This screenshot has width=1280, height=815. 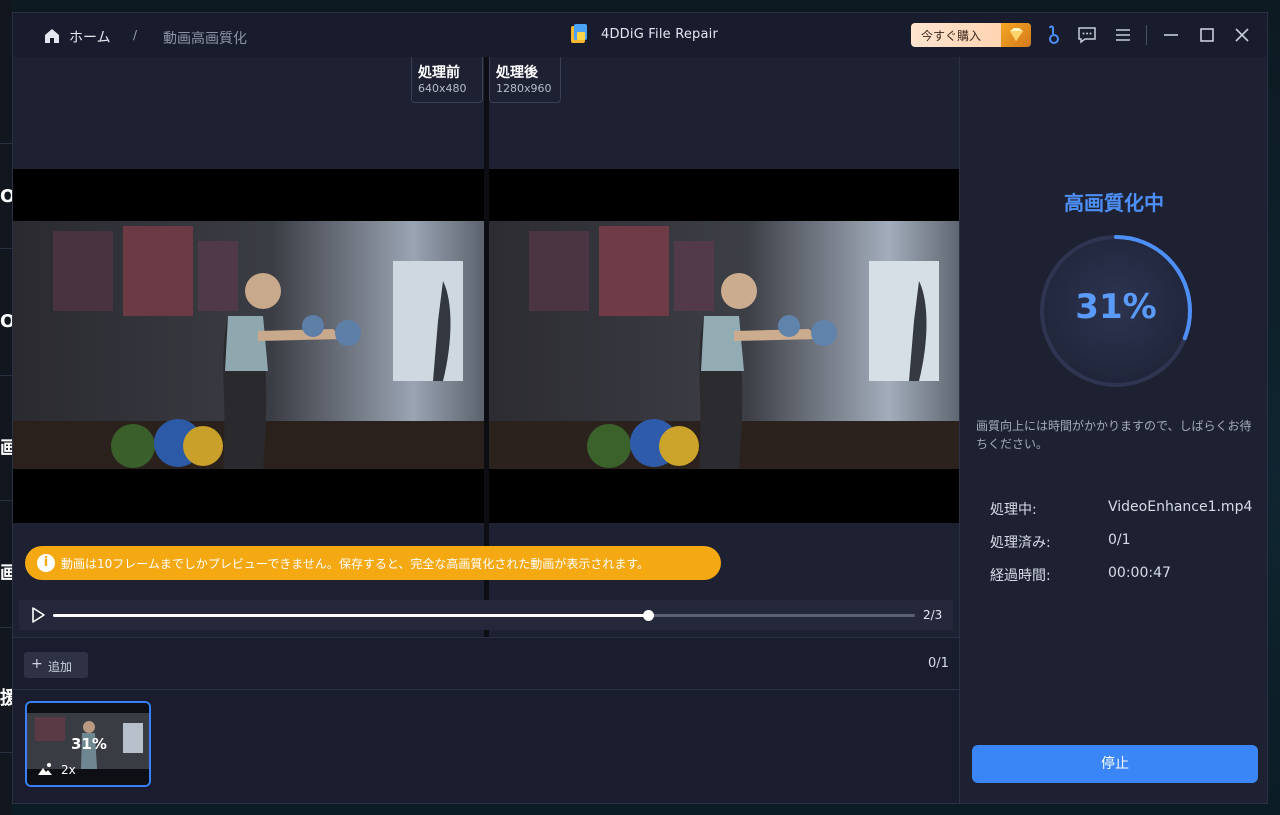 I want to click on buy-now-button: 今すぐ購入, so click(x=971, y=35).